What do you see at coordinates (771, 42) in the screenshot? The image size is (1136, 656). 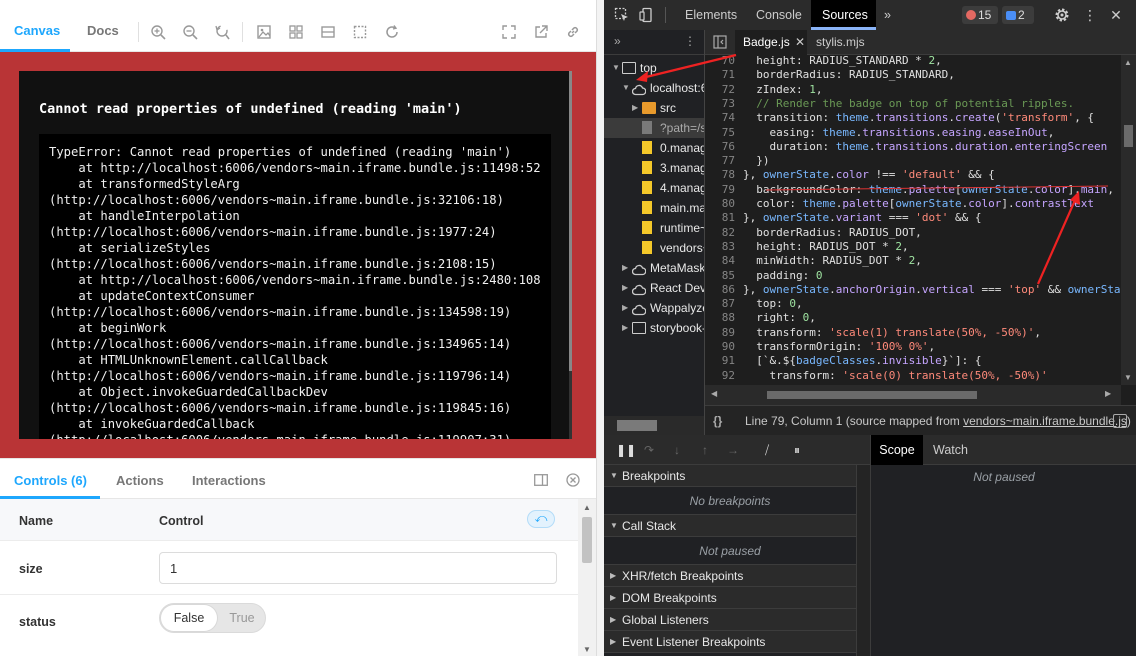 I see `editor-tab-badge-js: Badge.js ✕` at bounding box center [771, 42].